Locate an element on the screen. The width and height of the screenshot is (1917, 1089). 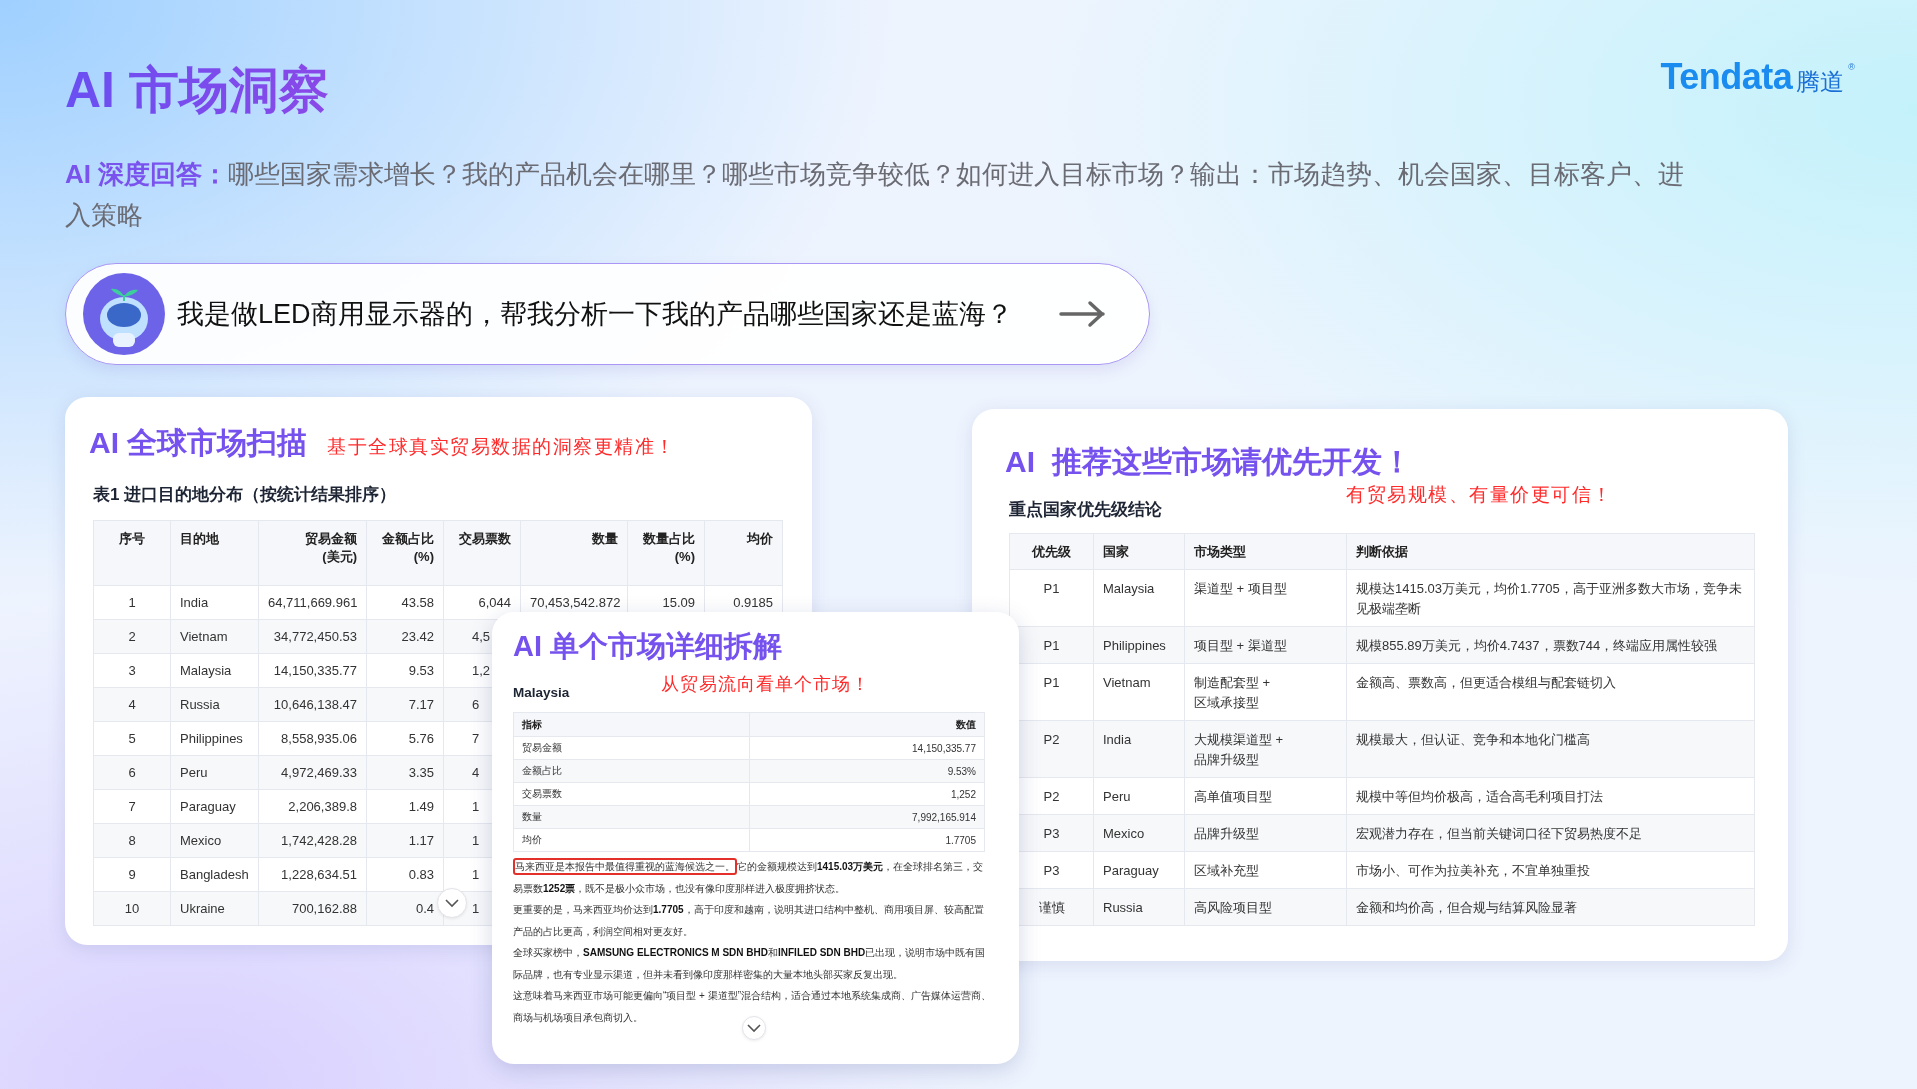
table-cell: 金额占比 is located at coordinates (631, 771).